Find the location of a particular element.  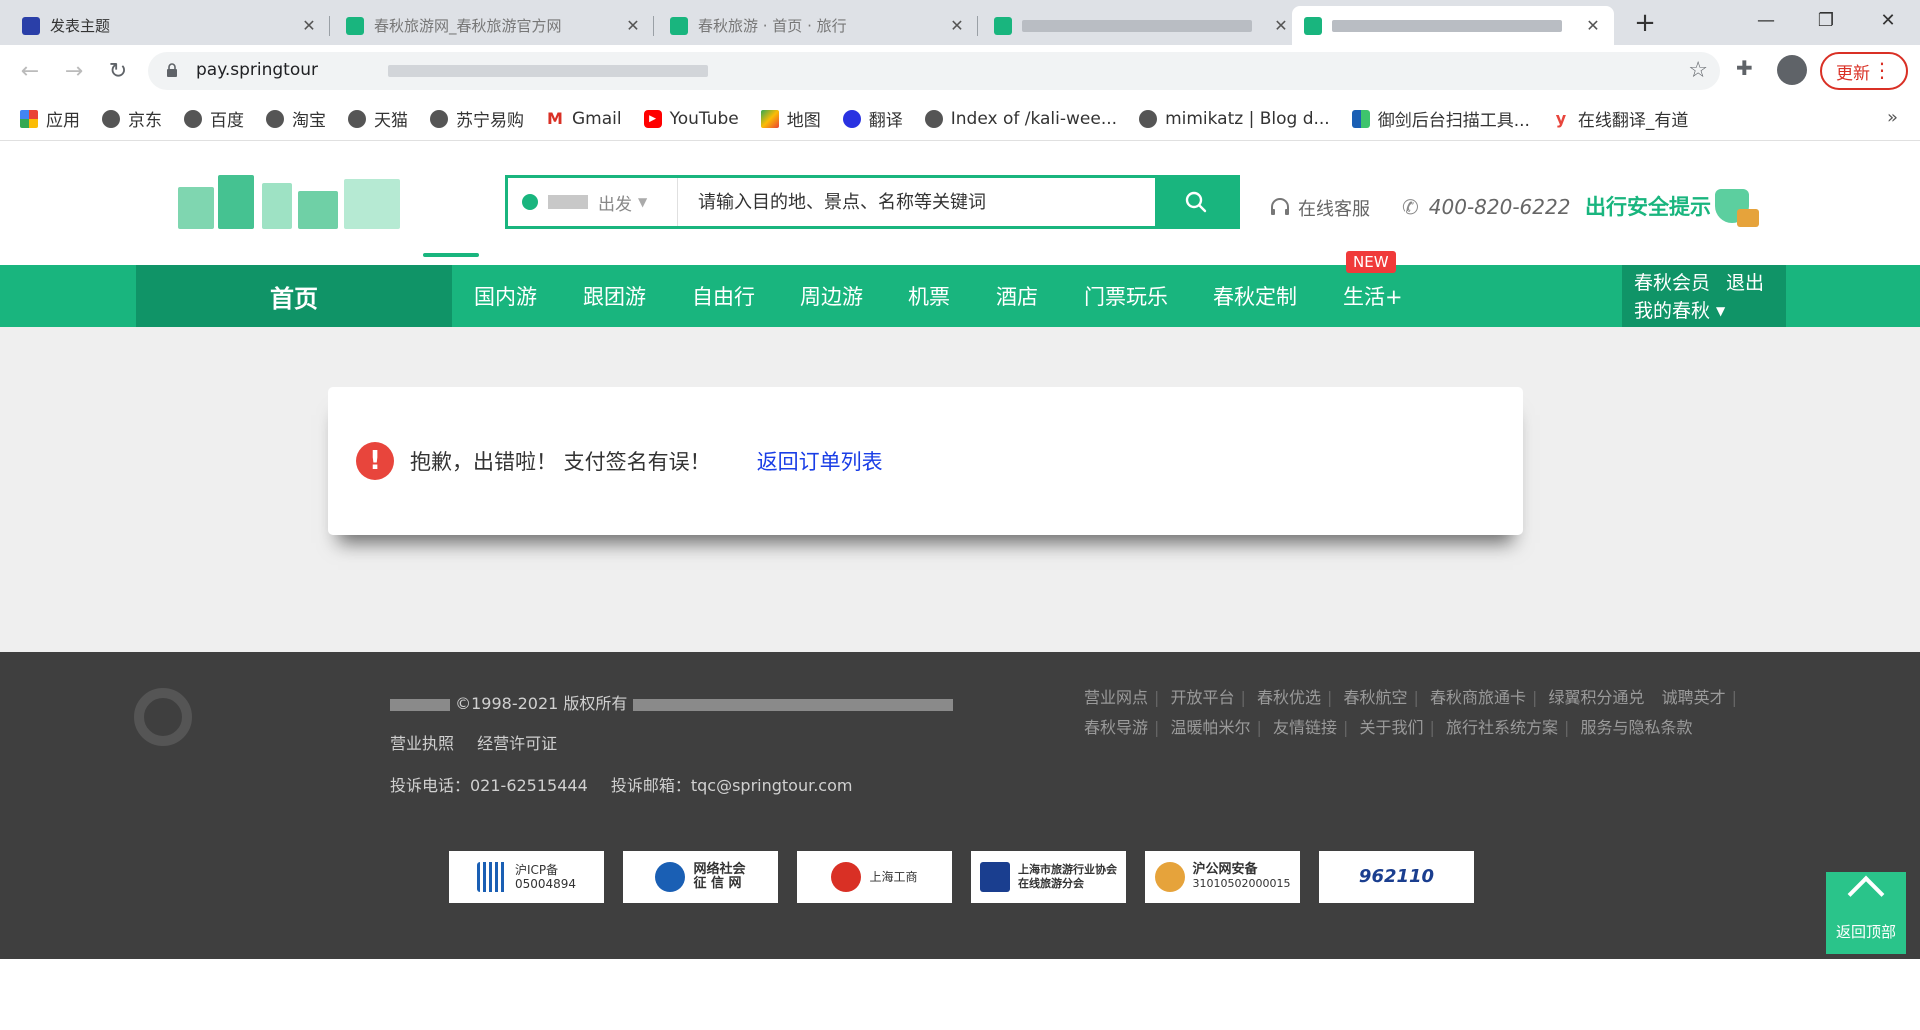

footer-link: 温暖帕米尔 is located at coordinates (1211, 727).